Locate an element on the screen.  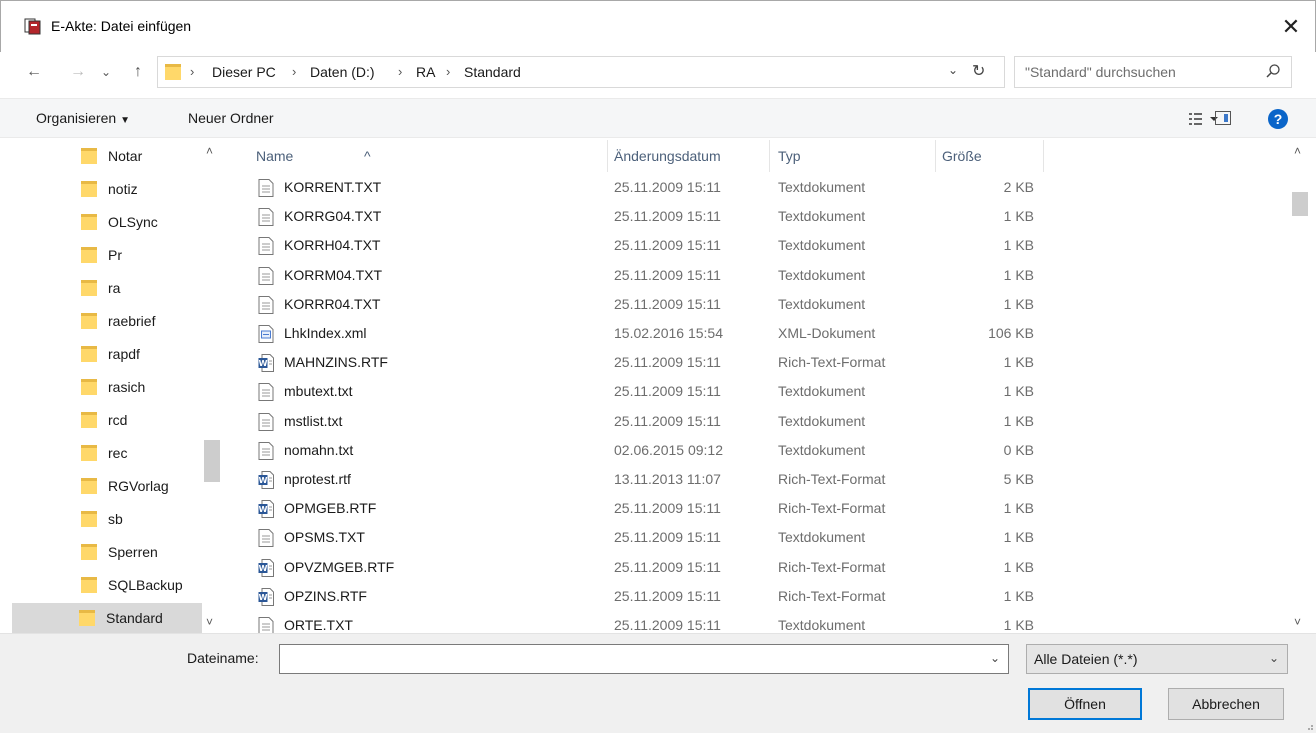
organize-button: Organisieren ▼ is located at coordinates (83, 118).